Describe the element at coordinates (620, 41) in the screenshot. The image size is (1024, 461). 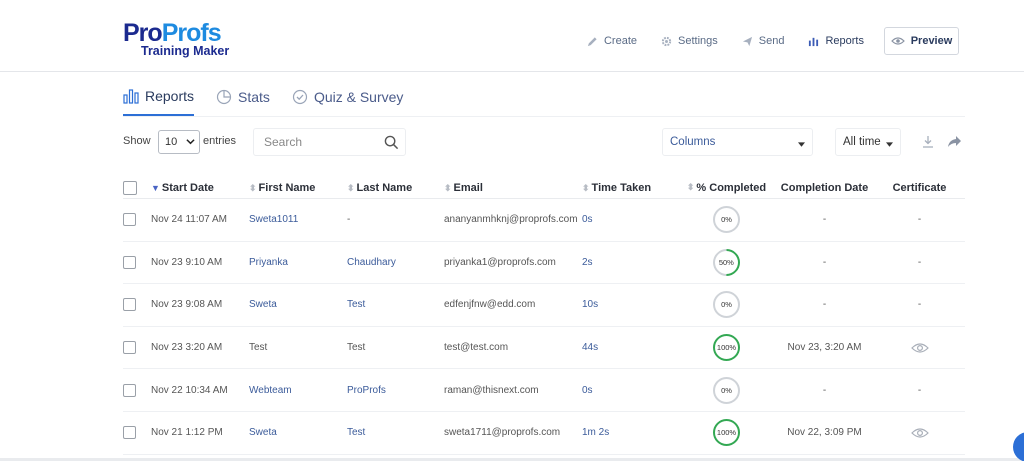
I see `nav-create-label: Create` at that location.